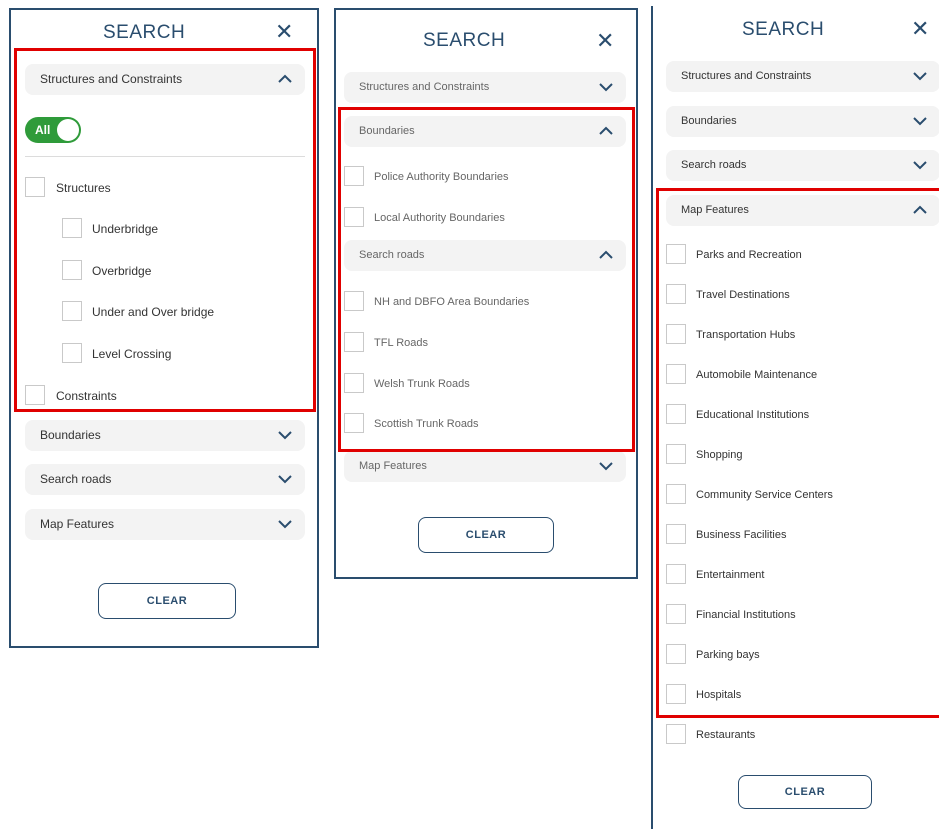 This screenshot has width=939, height=829. What do you see at coordinates (676, 694) in the screenshot?
I see `hospitals-checkbox` at bounding box center [676, 694].